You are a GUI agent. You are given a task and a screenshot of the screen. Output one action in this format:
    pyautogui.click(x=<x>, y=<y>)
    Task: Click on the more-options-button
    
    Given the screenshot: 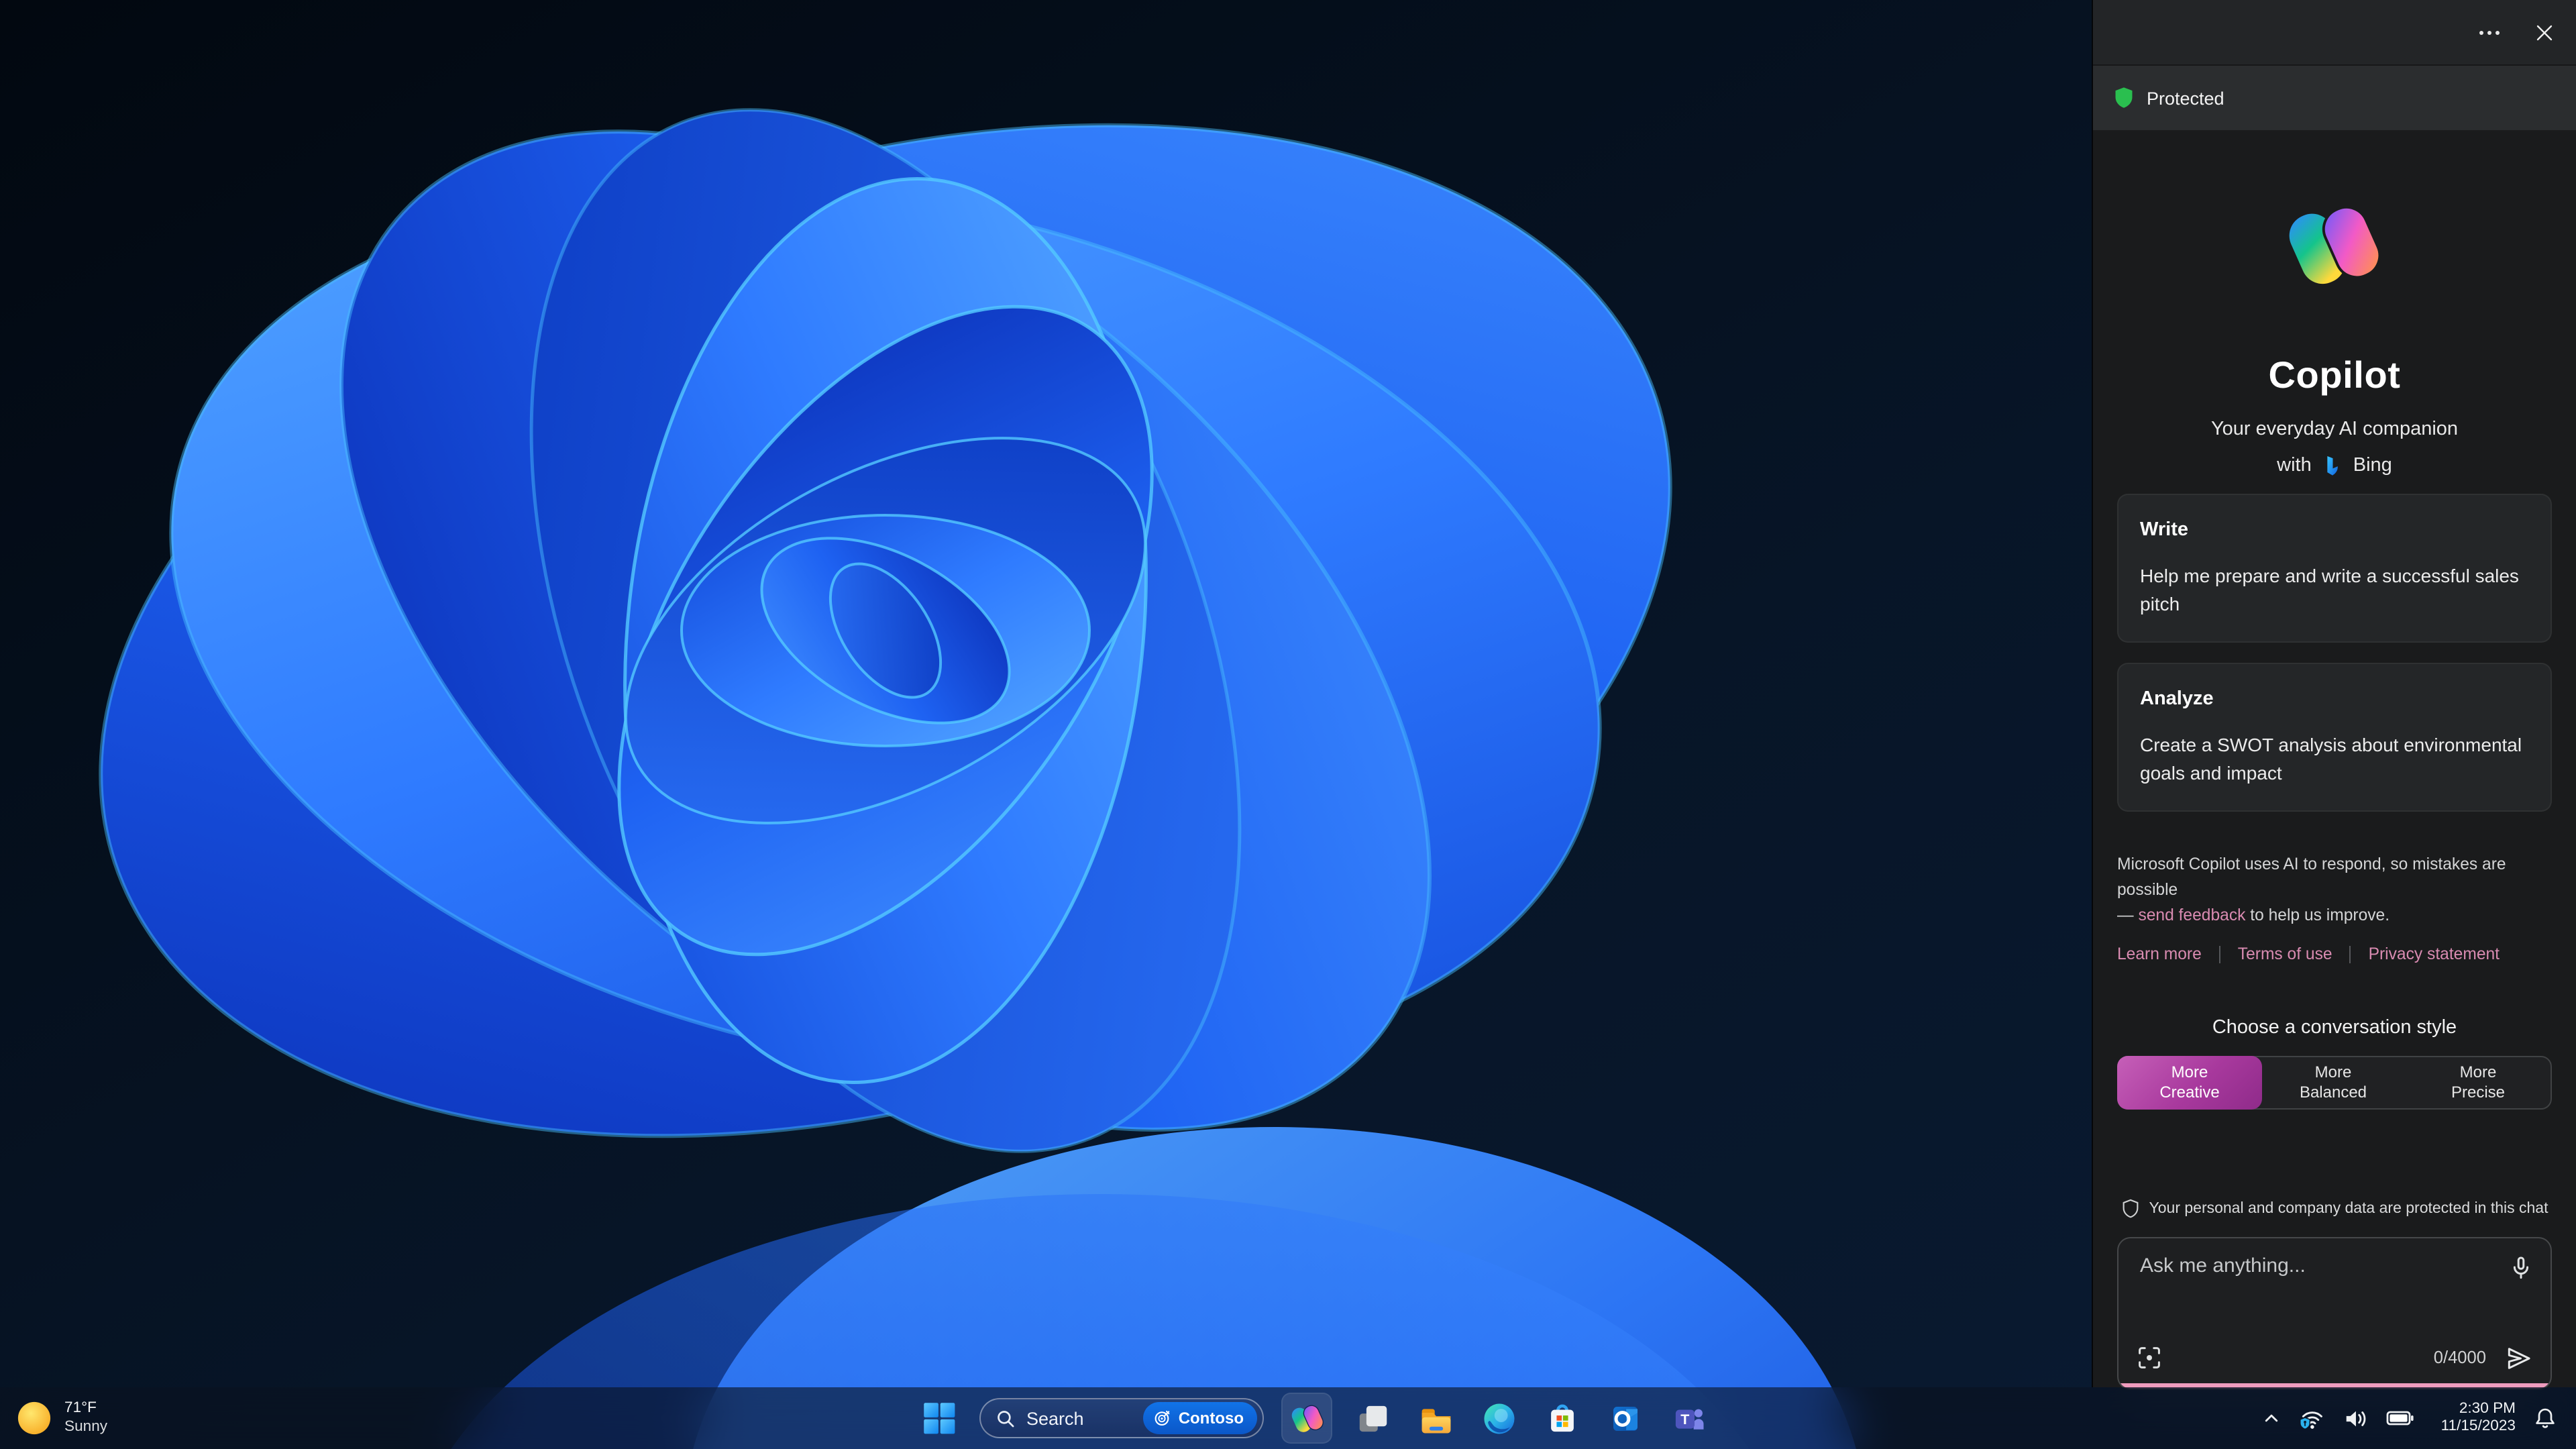 What is the action you would take?
    pyautogui.click(x=2488, y=32)
    